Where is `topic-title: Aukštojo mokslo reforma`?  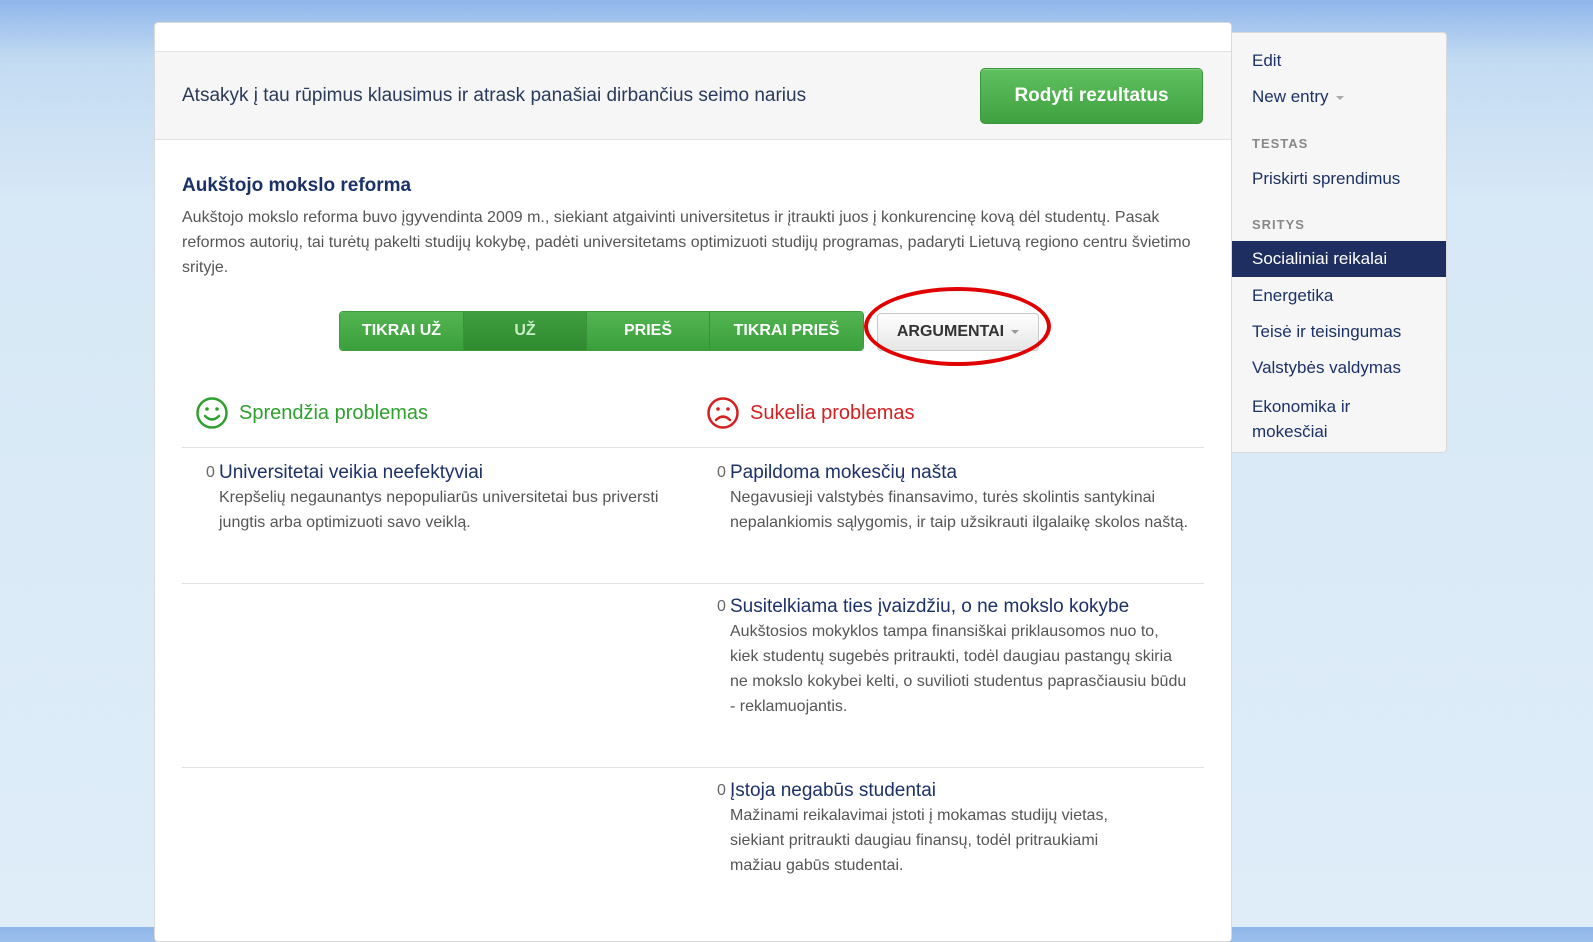
topic-title: Aukštojo mokslo reforma is located at coordinates (297, 185).